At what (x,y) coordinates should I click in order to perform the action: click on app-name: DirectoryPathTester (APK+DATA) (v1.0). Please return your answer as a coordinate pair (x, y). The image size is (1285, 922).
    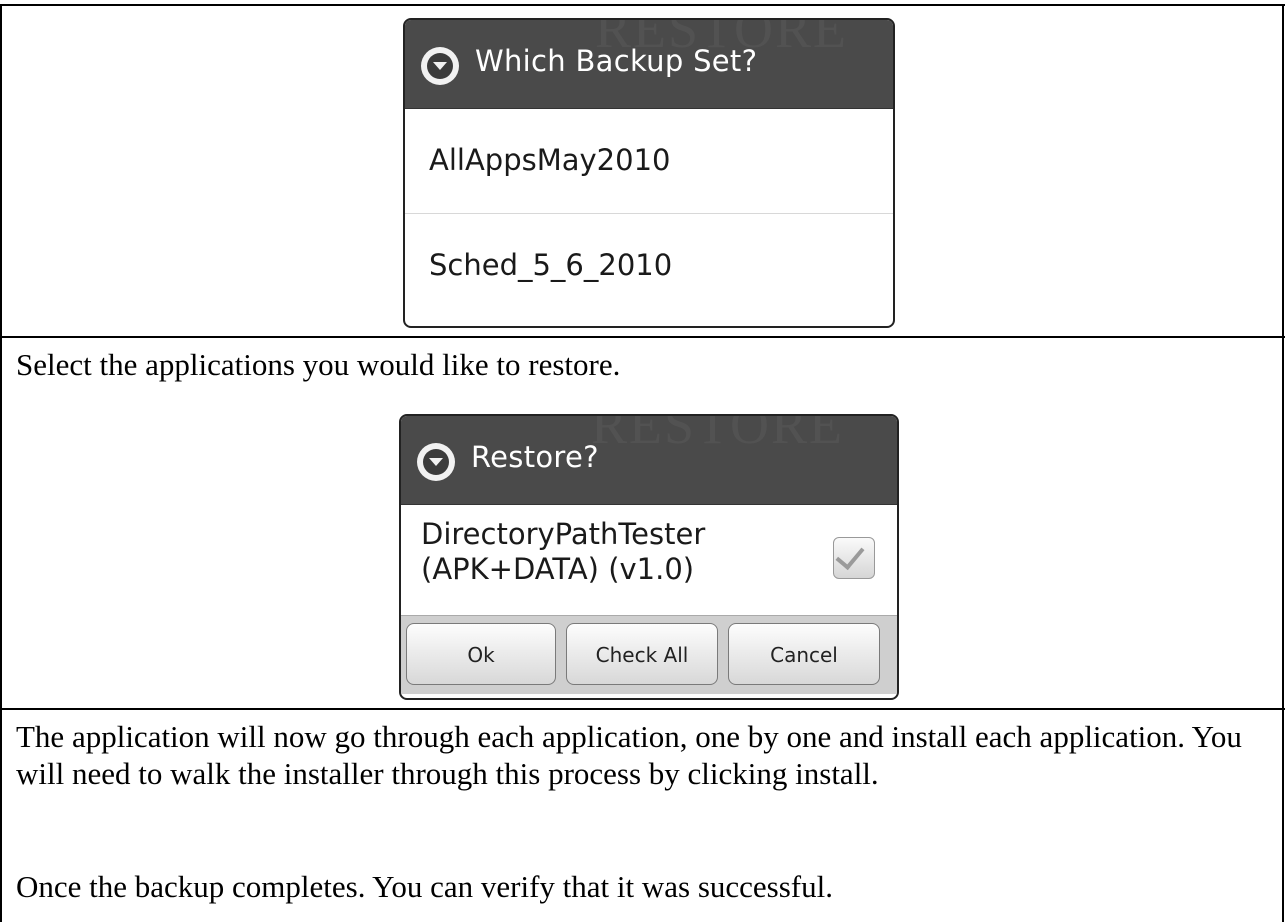
    Looking at the image, I should click on (563, 552).